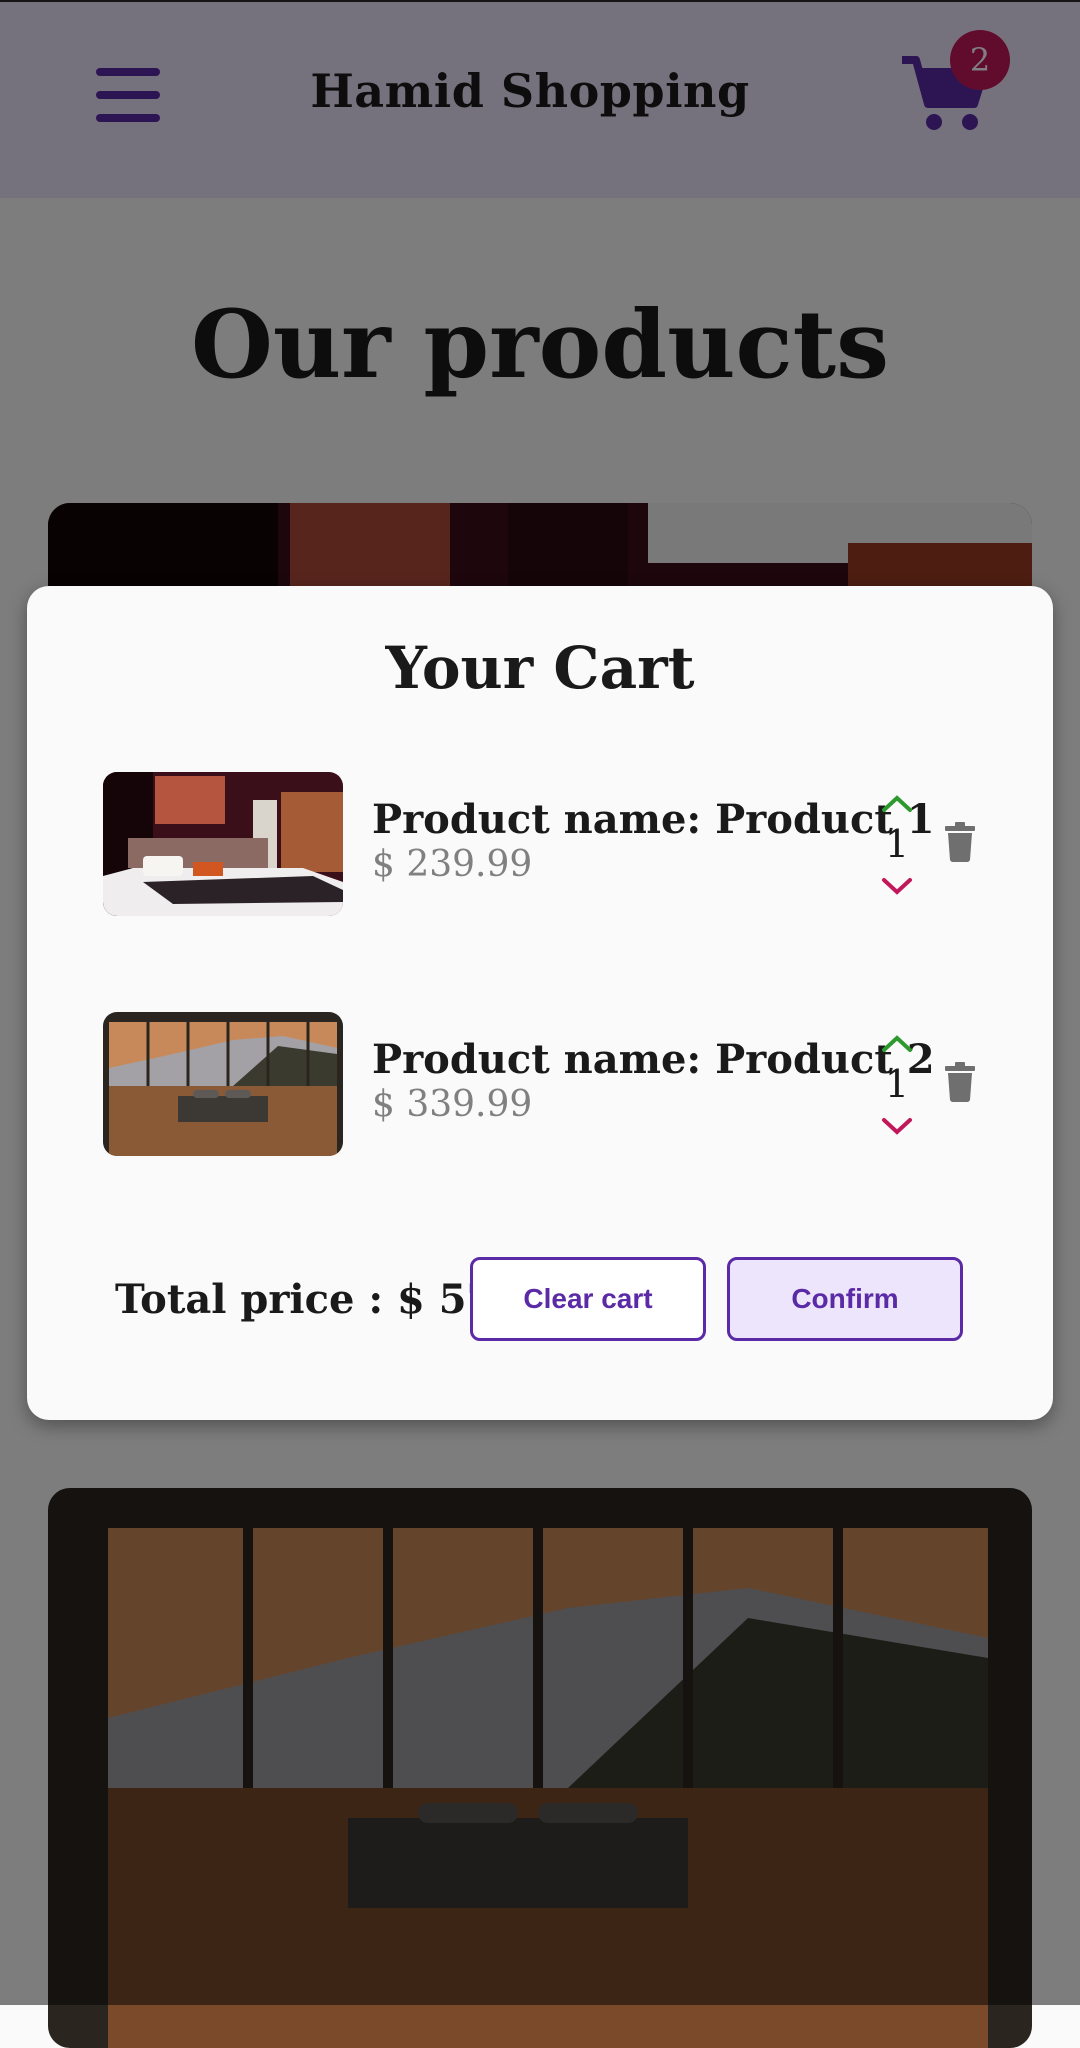 The width and height of the screenshot is (1080, 2048). Describe the element at coordinates (540, 668) in the screenshot. I see `cart-title: Your Cart` at that location.